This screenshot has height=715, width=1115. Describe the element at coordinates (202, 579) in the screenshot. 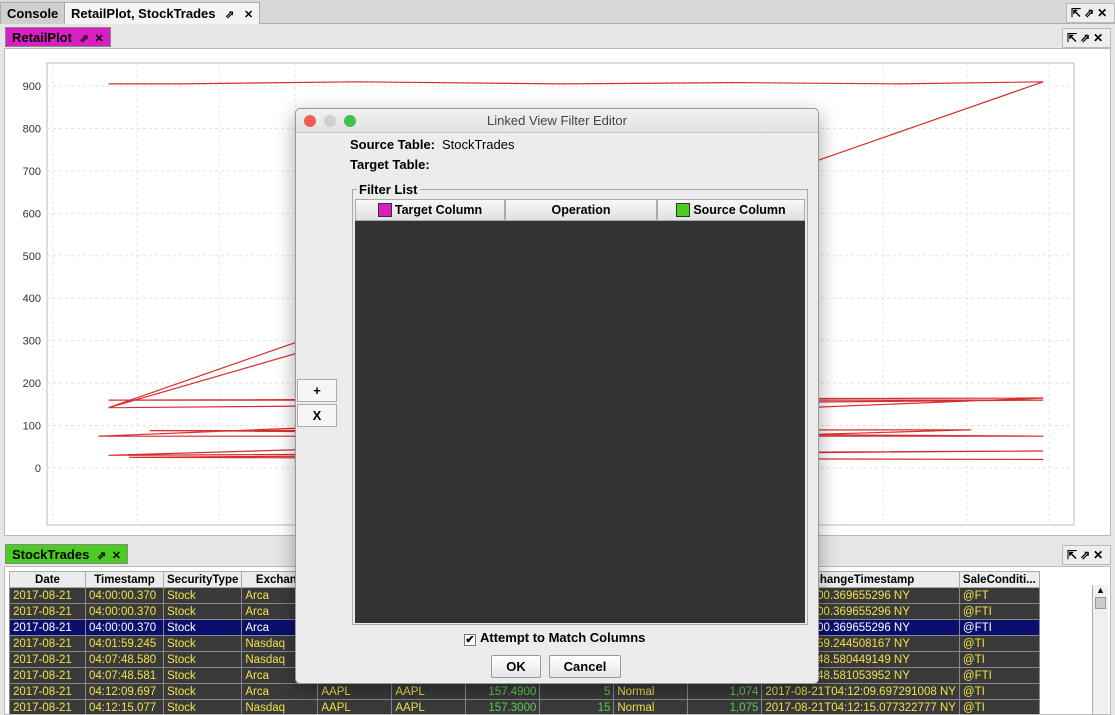

I see `column-header: SecurityType` at that location.